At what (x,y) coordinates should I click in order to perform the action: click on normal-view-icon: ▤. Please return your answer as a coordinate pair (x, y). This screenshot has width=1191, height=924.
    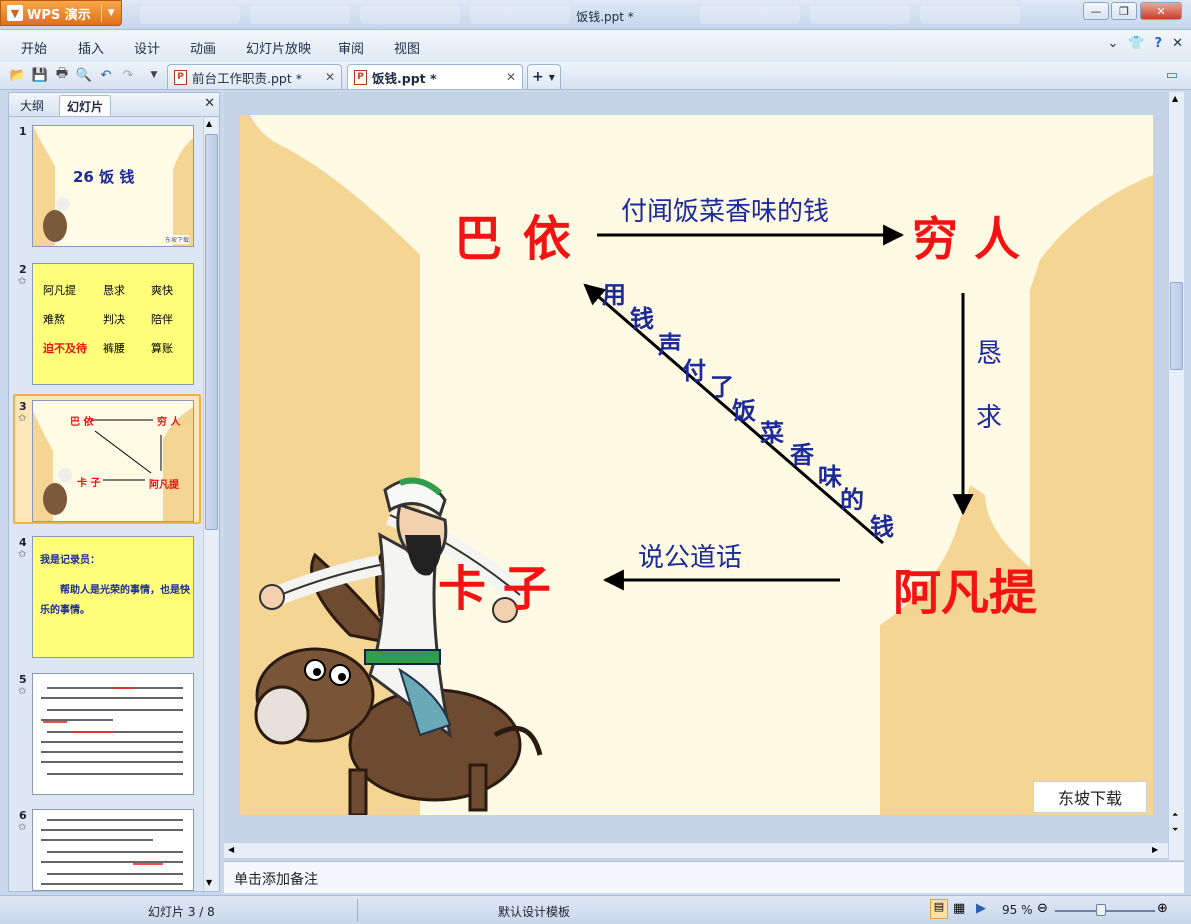
    Looking at the image, I should click on (939, 909).